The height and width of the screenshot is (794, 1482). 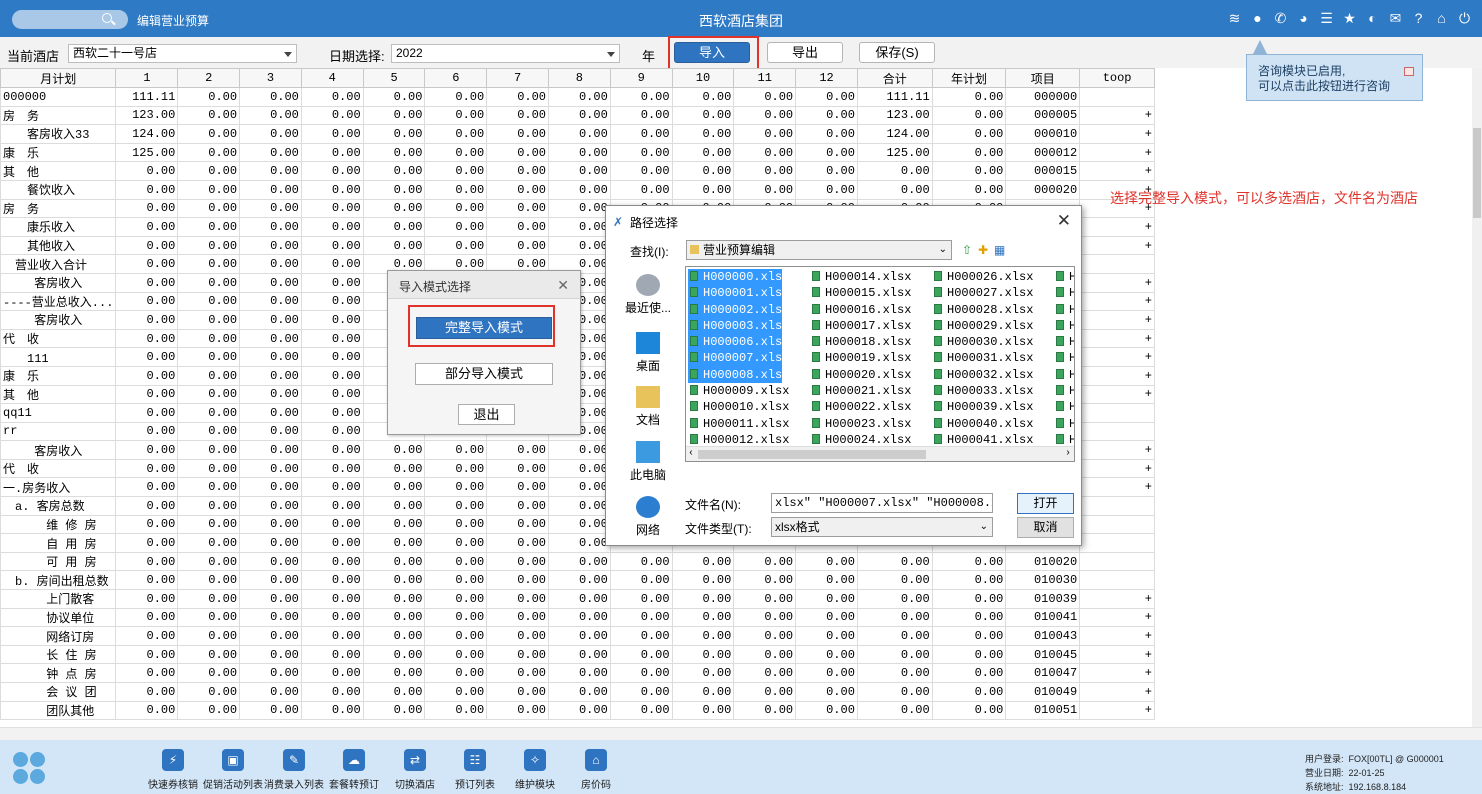 What do you see at coordinates (982, 391) in the screenshot?
I see `file-item: H000033.xlsx` at bounding box center [982, 391].